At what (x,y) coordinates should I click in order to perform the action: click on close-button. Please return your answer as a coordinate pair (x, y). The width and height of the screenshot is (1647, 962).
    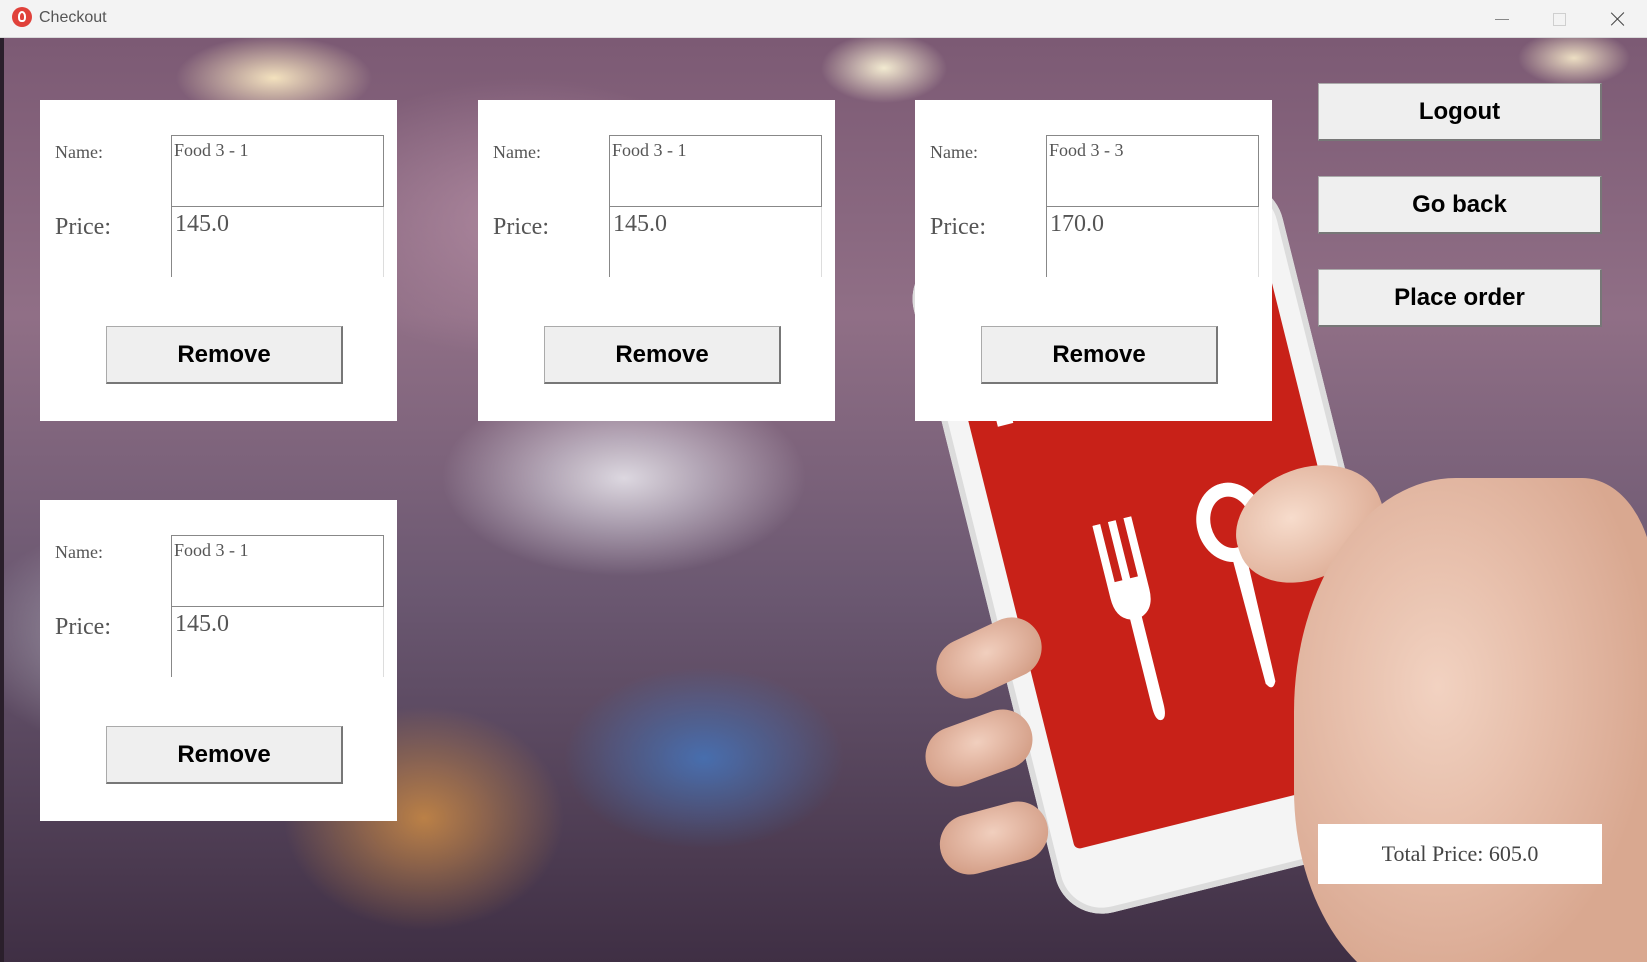
    Looking at the image, I should click on (1618, 19).